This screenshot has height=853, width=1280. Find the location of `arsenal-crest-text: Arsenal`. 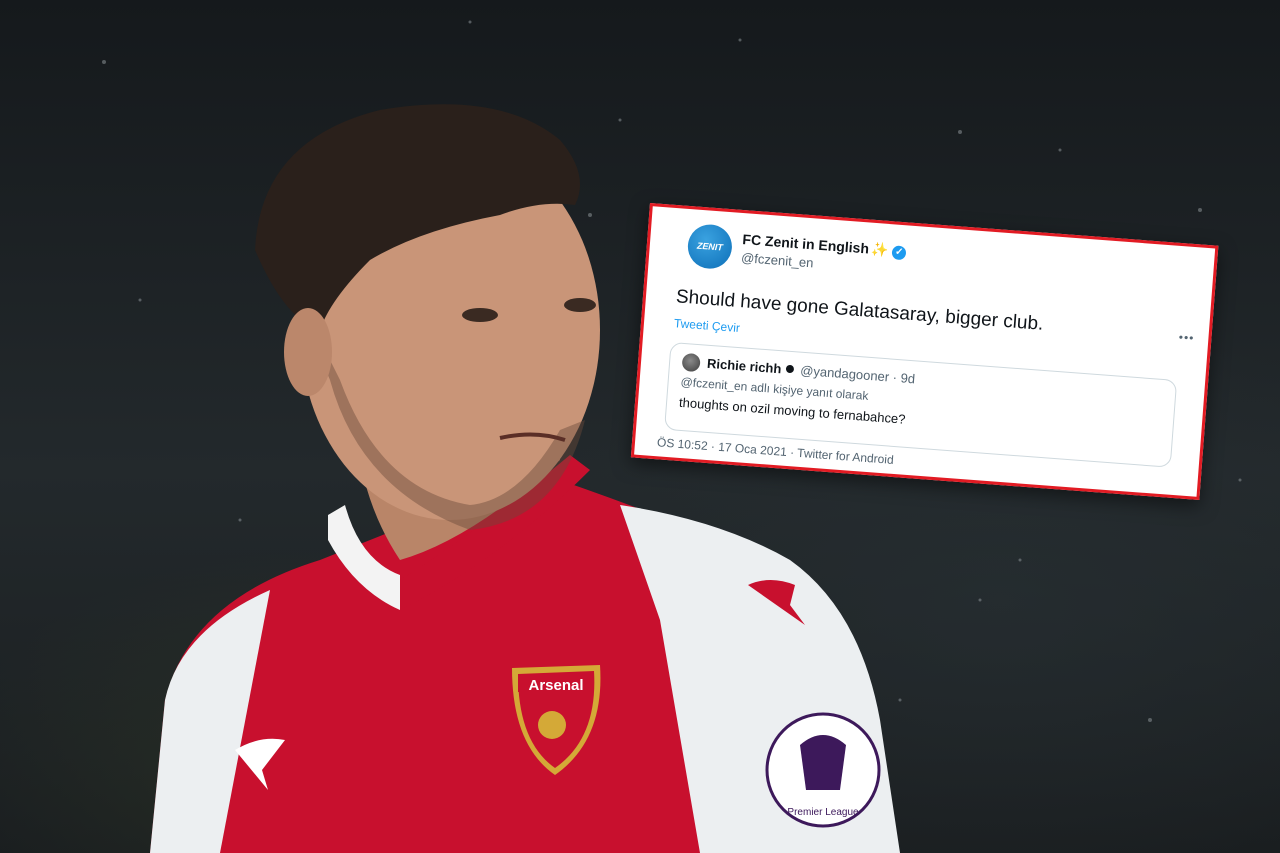

arsenal-crest-text: Arsenal is located at coordinates (555, 685).